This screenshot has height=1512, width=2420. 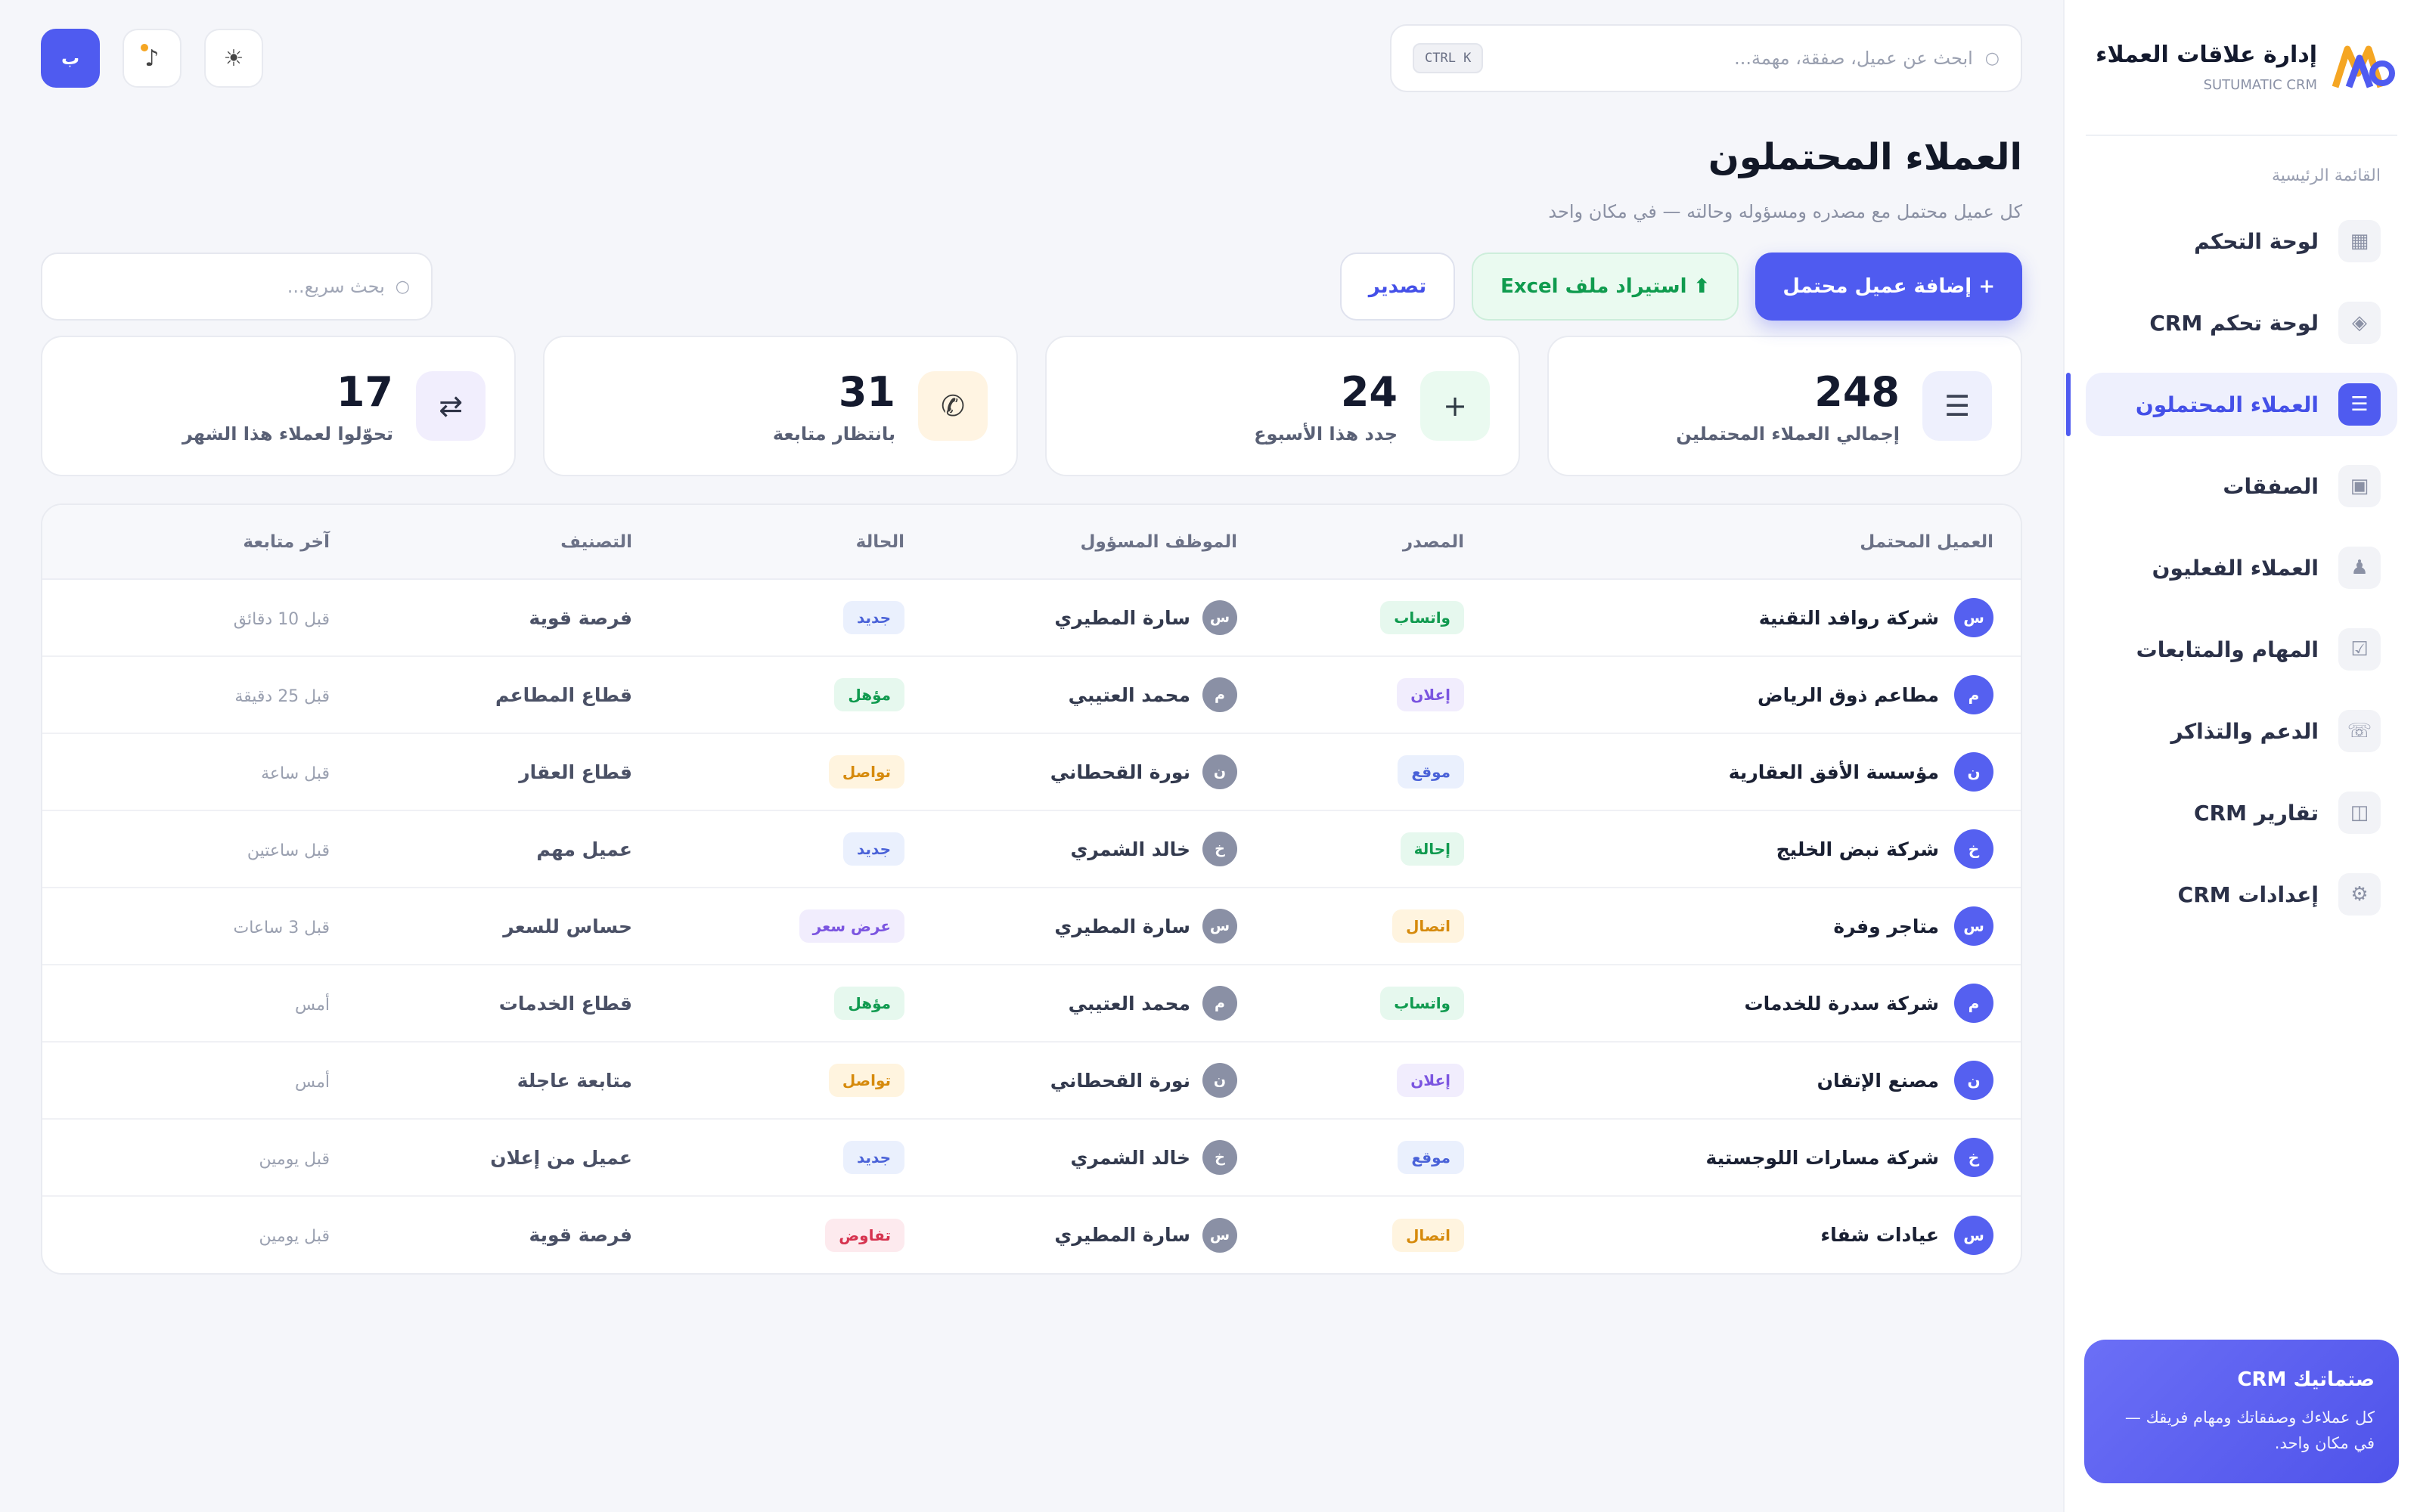 I want to click on last-followup-text: أمس, so click(x=312, y=1082).